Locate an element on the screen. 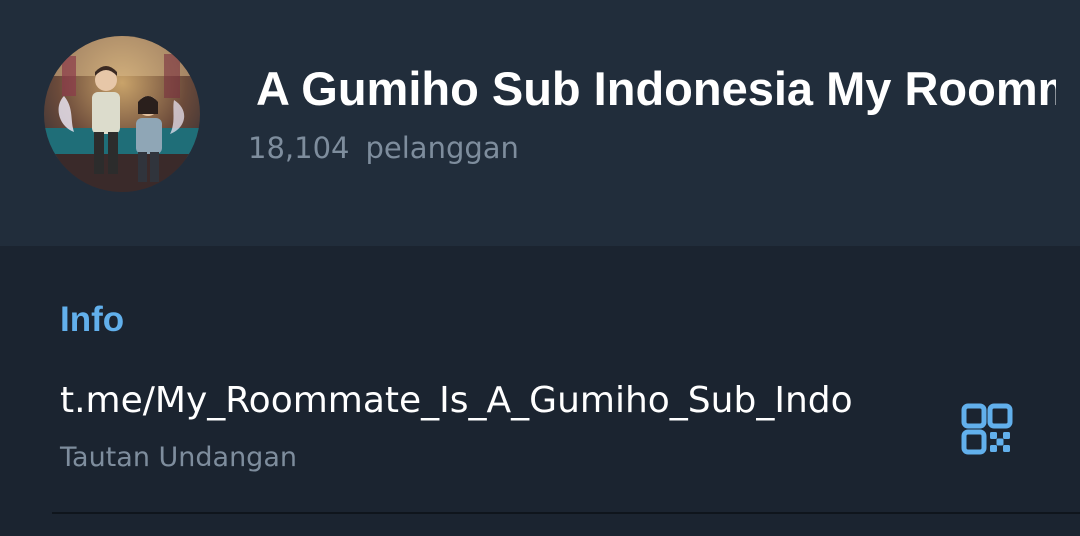 This screenshot has width=1080, height=536. invite-link-caption: Tautan Undangan is located at coordinates (178, 457).